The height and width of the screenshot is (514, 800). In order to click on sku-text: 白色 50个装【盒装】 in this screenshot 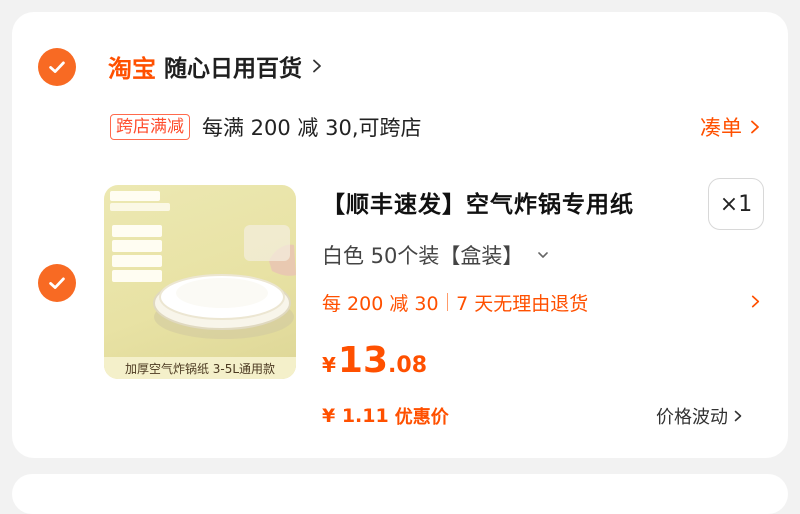, I will do `click(423, 256)`.